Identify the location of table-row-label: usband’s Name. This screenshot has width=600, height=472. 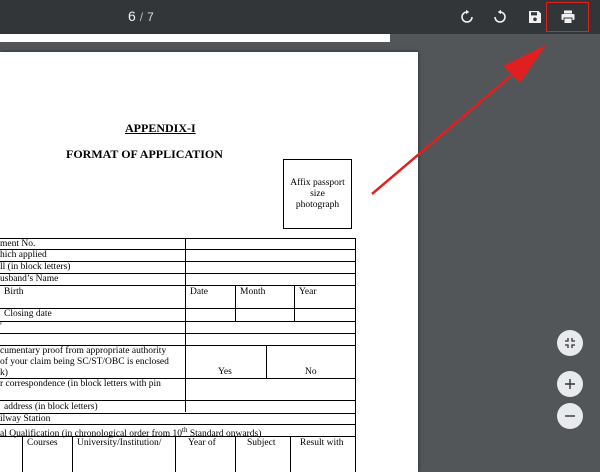
(29, 279).